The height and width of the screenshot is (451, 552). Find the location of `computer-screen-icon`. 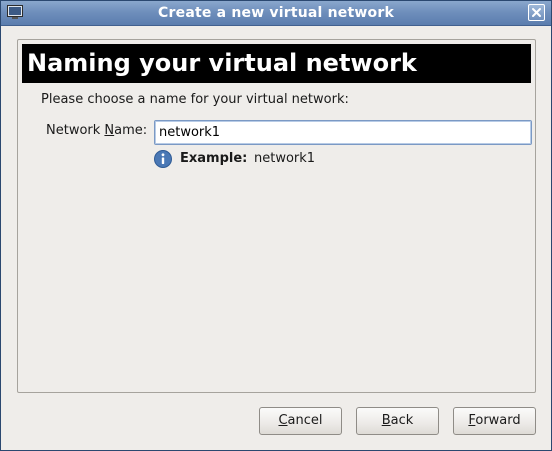

computer-screen-icon is located at coordinates (15, 12).